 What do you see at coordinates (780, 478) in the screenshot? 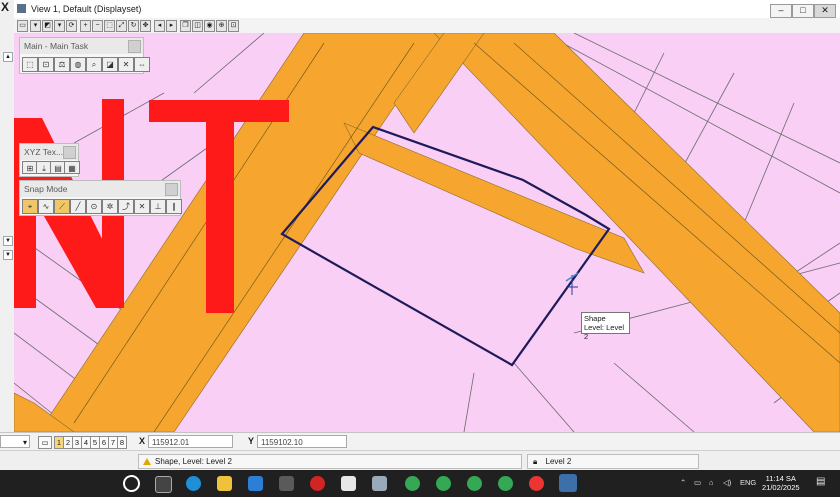
I see `clock-time: 11:14 SA` at bounding box center [780, 478].